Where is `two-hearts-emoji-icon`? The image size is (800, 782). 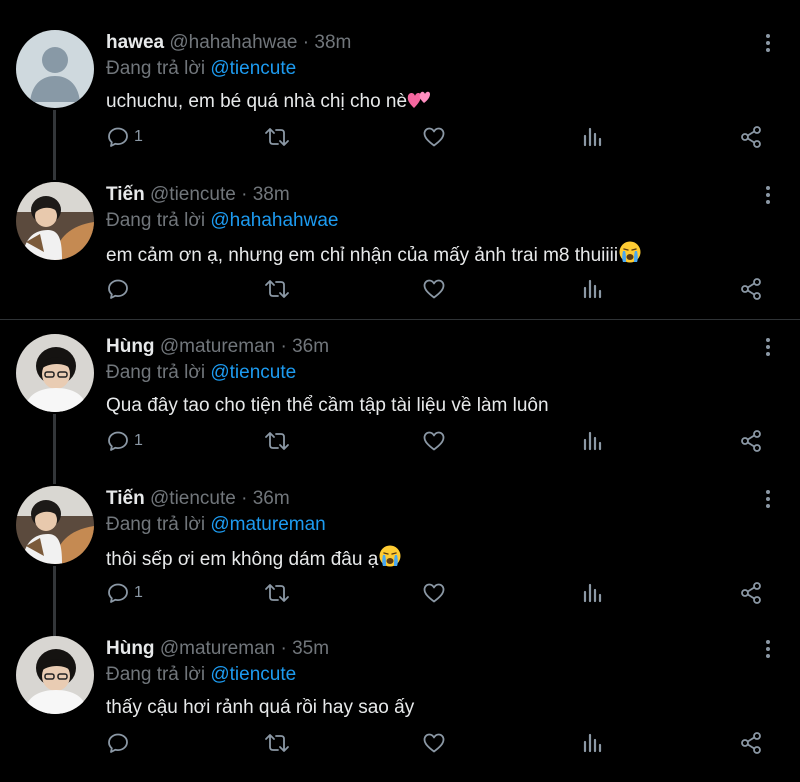
two-hearts-emoji-icon is located at coordinates (419, 103).